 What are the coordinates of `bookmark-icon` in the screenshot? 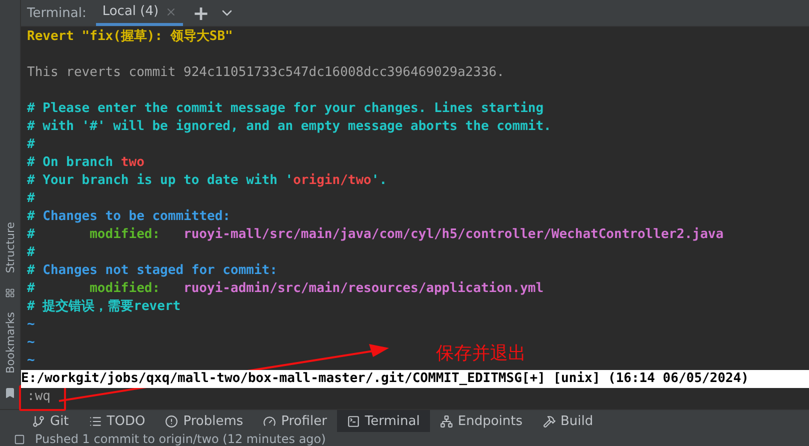 It's located at (10, 393).